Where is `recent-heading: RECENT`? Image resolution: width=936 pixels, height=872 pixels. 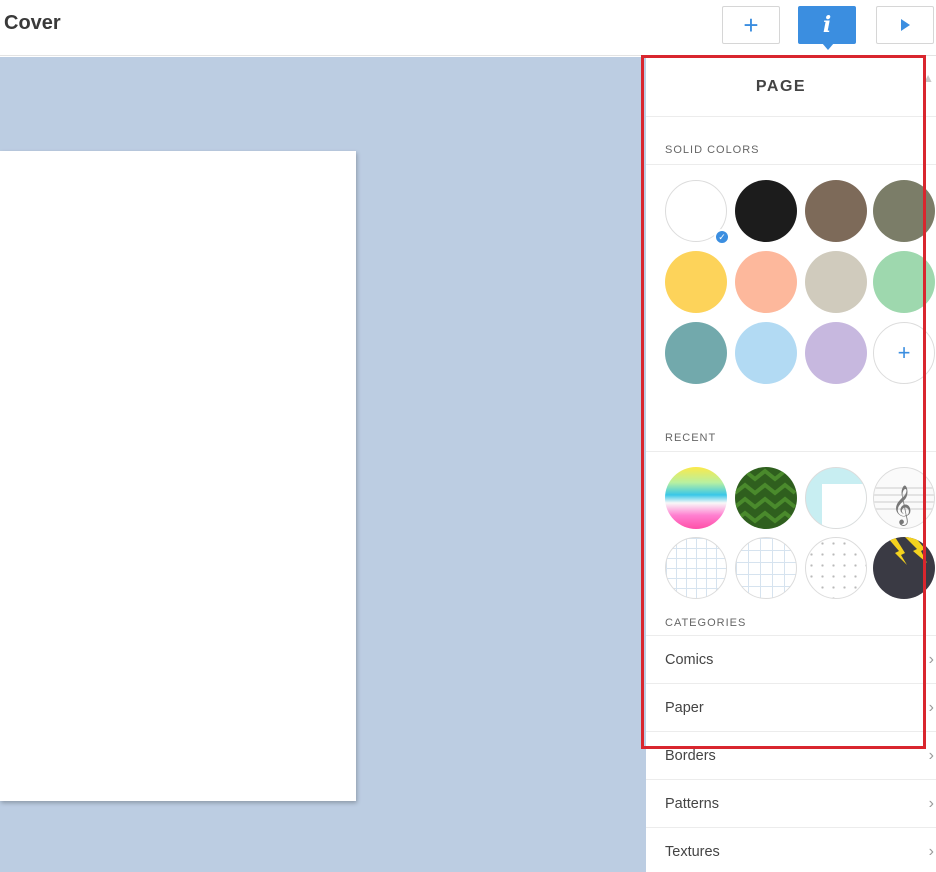 recent-heading: RECENT is located at coordinates (791, 428).